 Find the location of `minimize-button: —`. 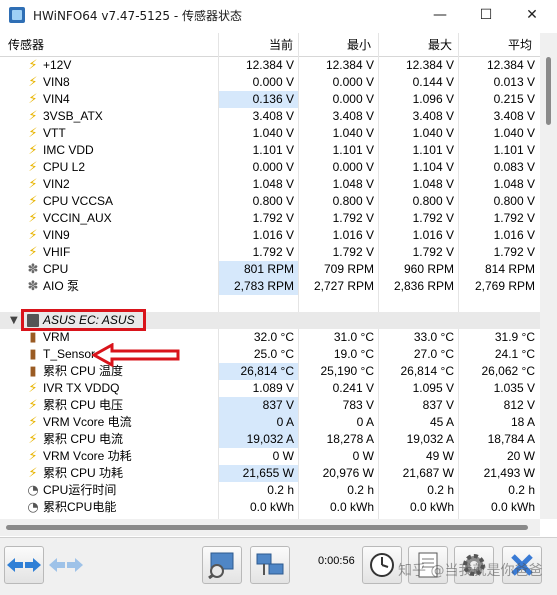

minimize-button: — is located at coordinates (440, 15).